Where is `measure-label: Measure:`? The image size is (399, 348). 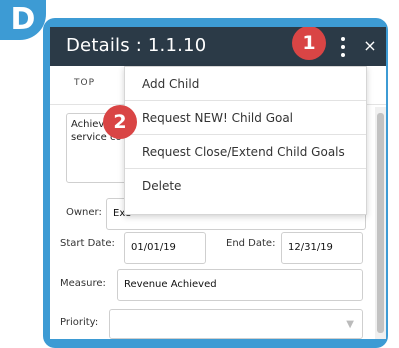
measure-label: Measure: is located at coordinates (83, 283).